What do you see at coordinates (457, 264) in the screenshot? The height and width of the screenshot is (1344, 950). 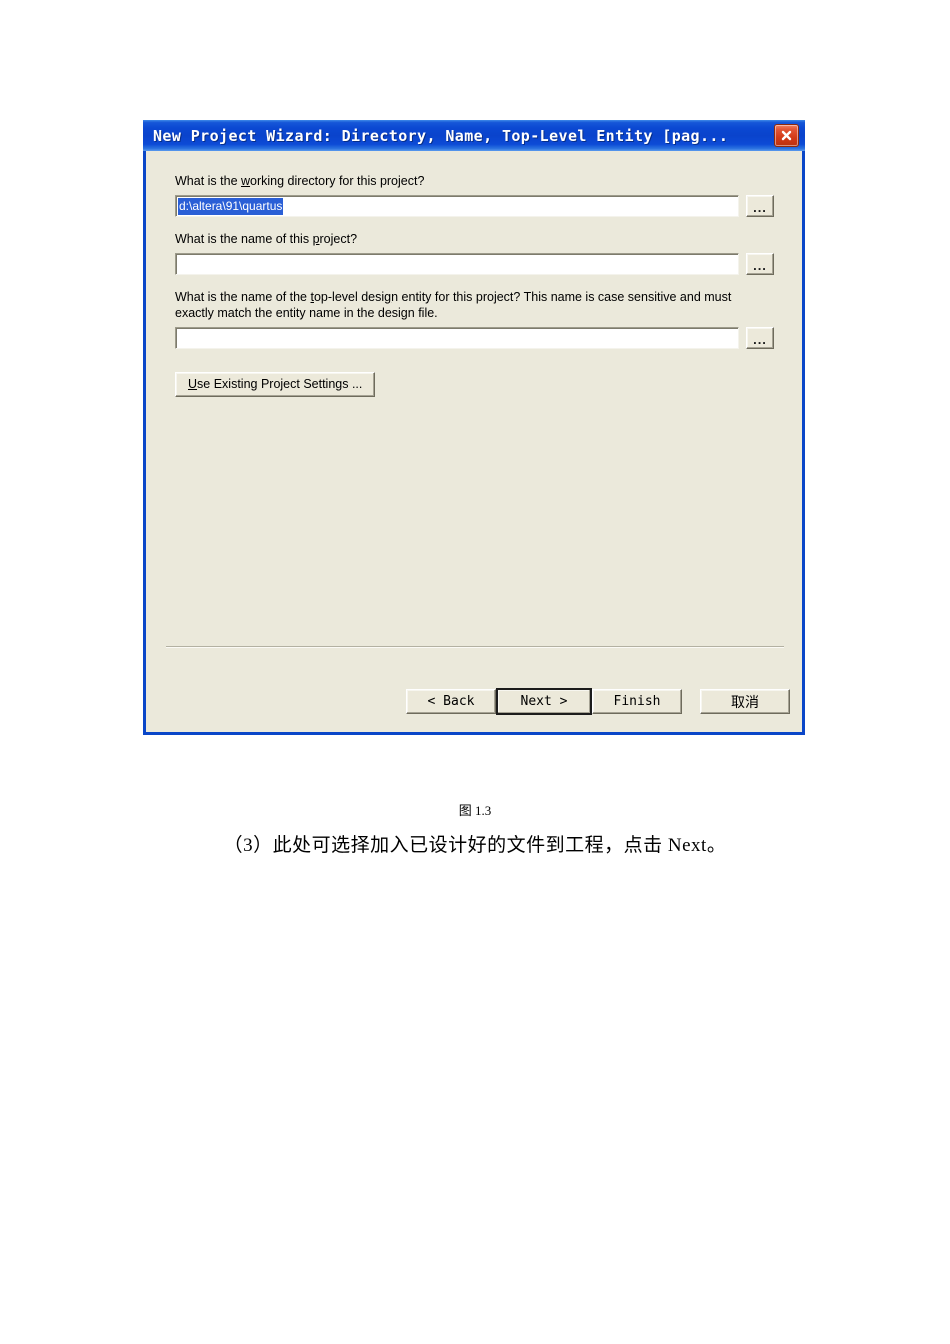 I see `project-name-input` at bounding box center [457, 264].